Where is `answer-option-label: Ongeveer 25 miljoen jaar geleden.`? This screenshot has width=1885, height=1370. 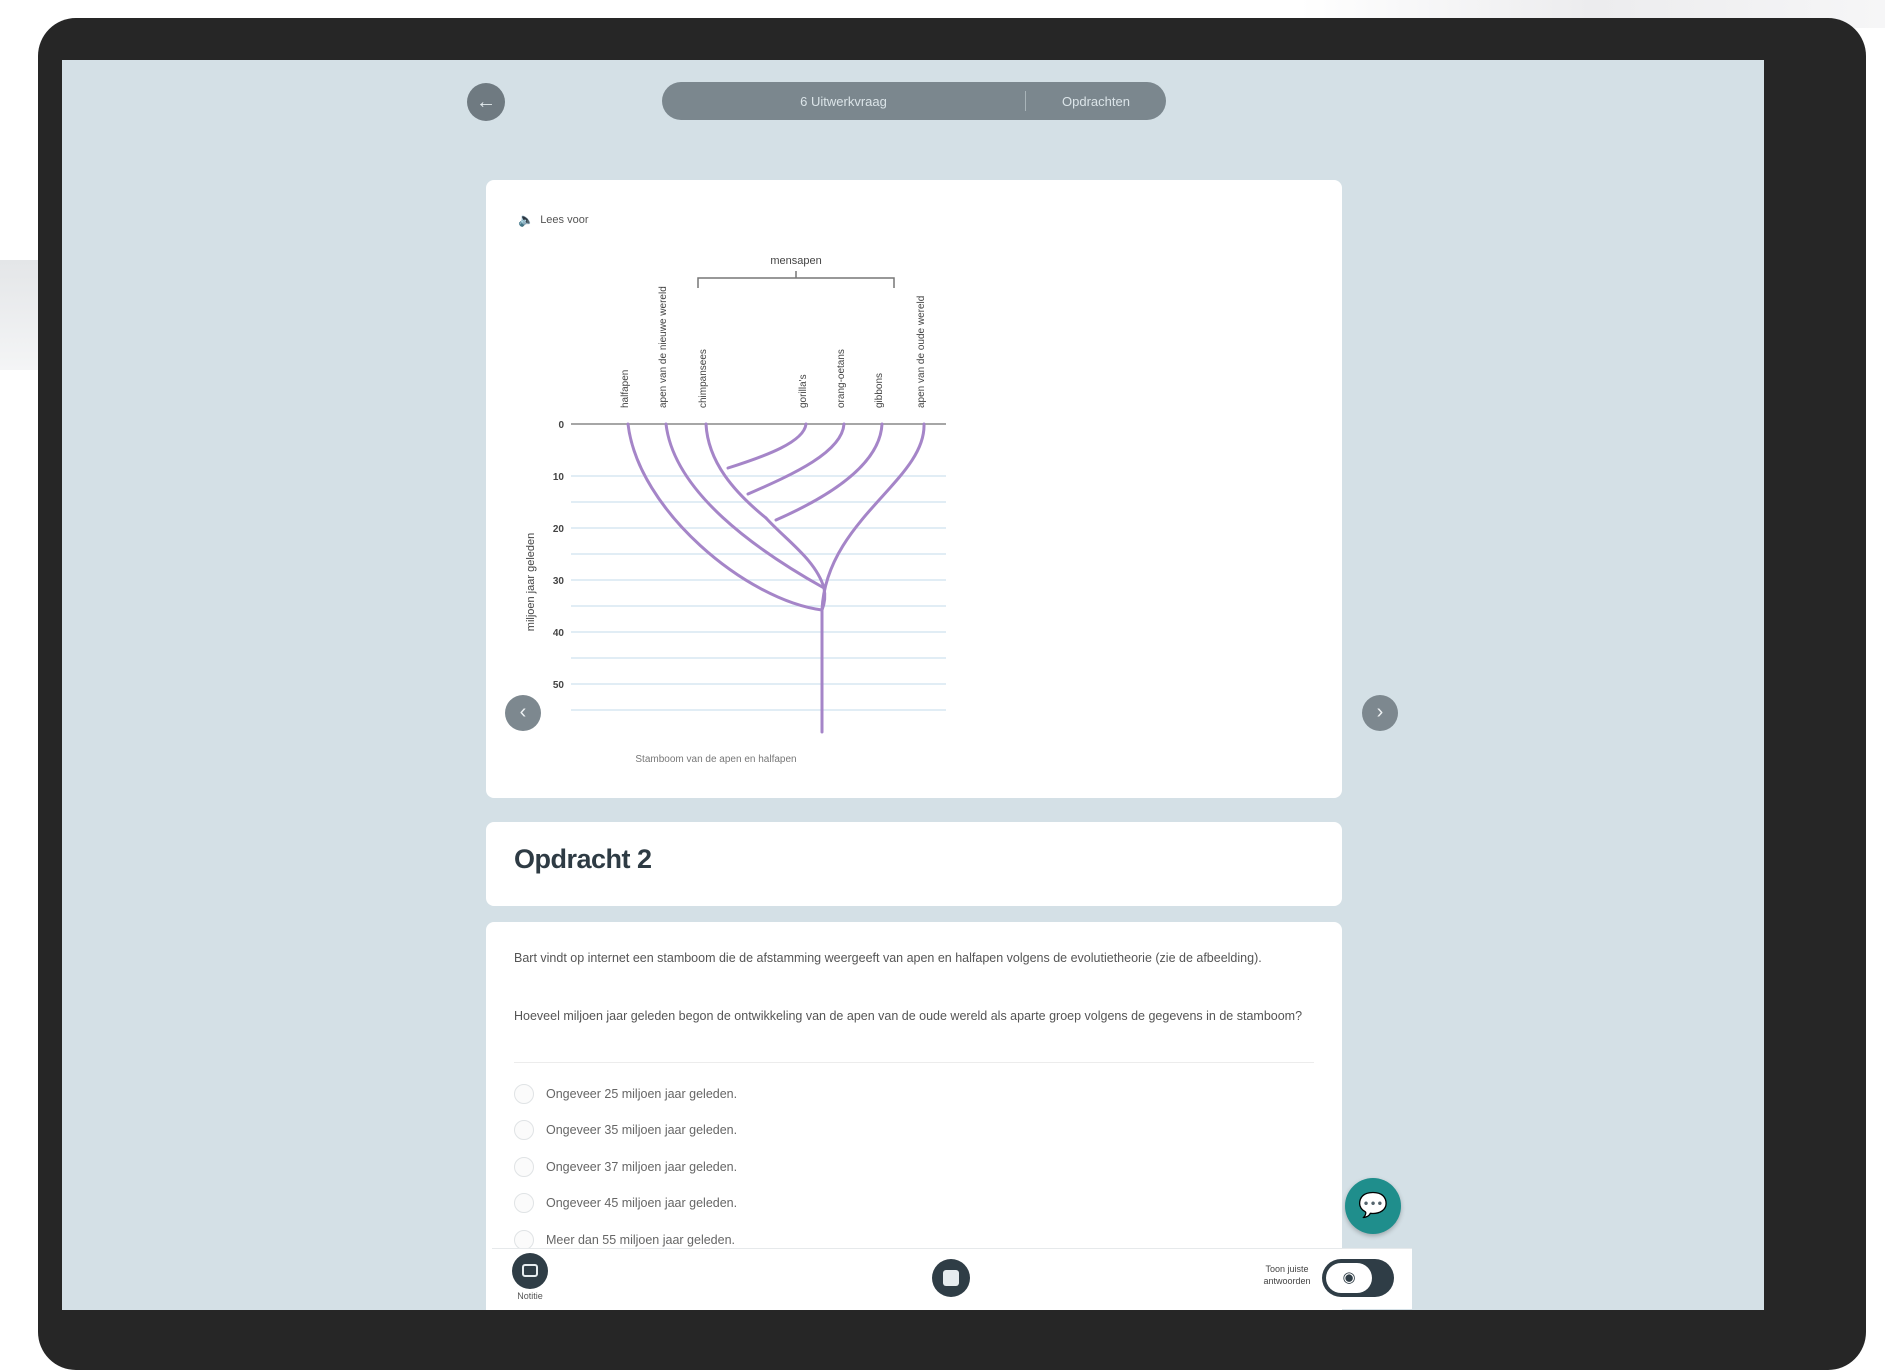 answer-option-label: Ongeveer 25 miljoen jaar geleden. is located at coordinates (642, 1094).